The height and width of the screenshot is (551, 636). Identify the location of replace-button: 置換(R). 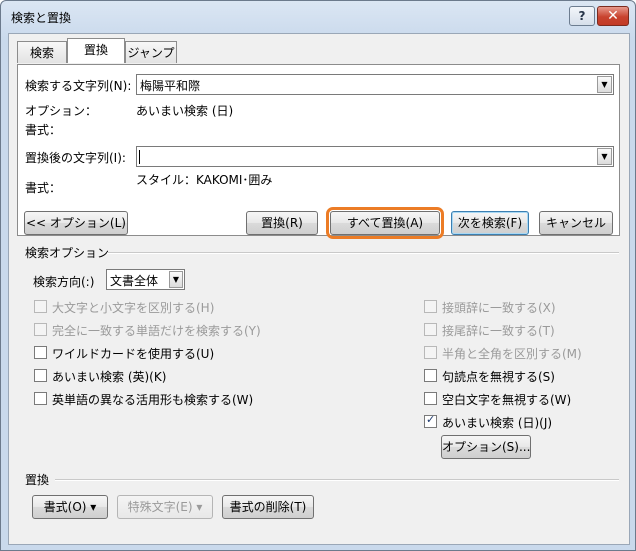
(282, 223).